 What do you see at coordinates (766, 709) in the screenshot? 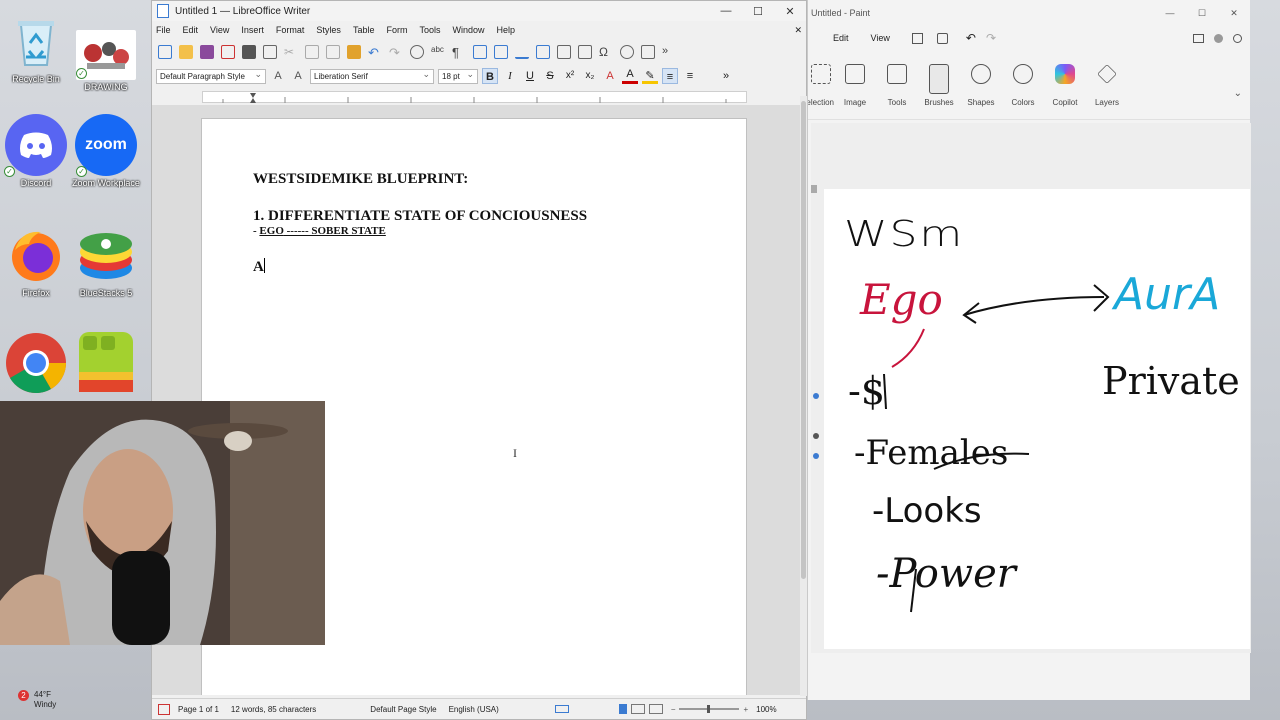
I see `status-zoom: 100%` at bounding box center [766, 709].